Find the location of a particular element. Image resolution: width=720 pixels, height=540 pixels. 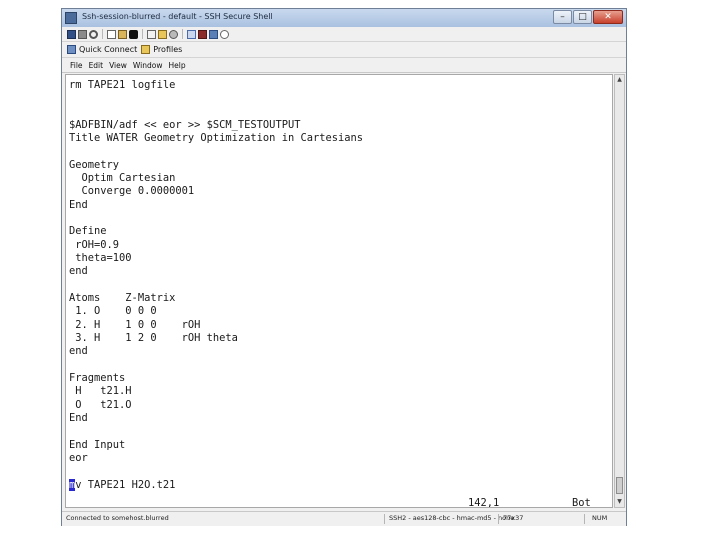

copy-icon is located at coordinates (111, 34).